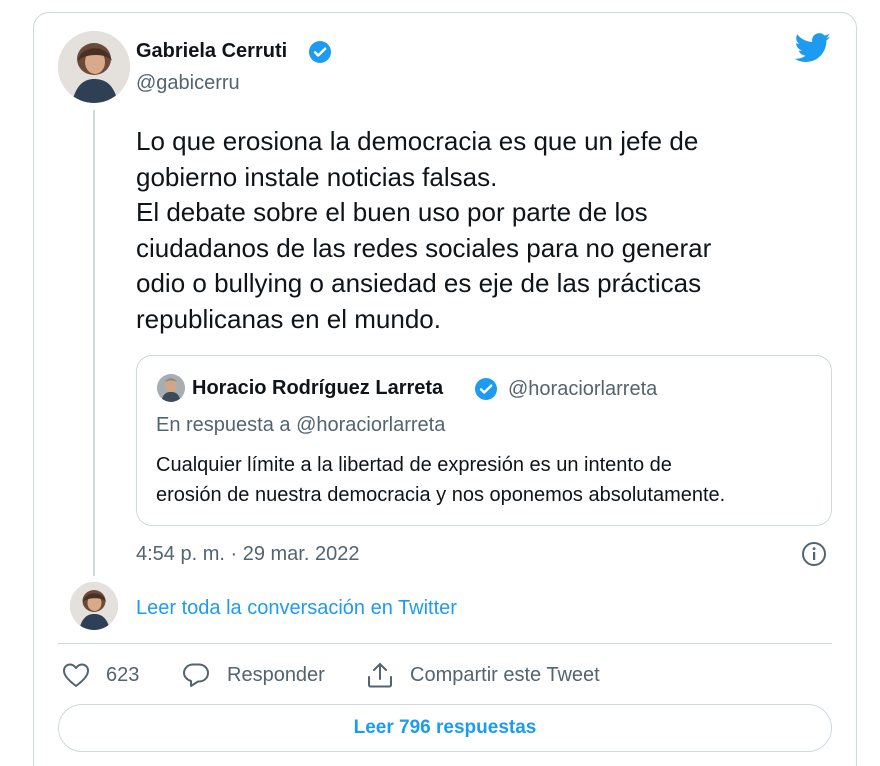 The height and width of the screenshot is (766, 880). What do you see at coordinates (76, 675) in the screenshot?
I see `heart-icon` at bounding box center [76, 675].